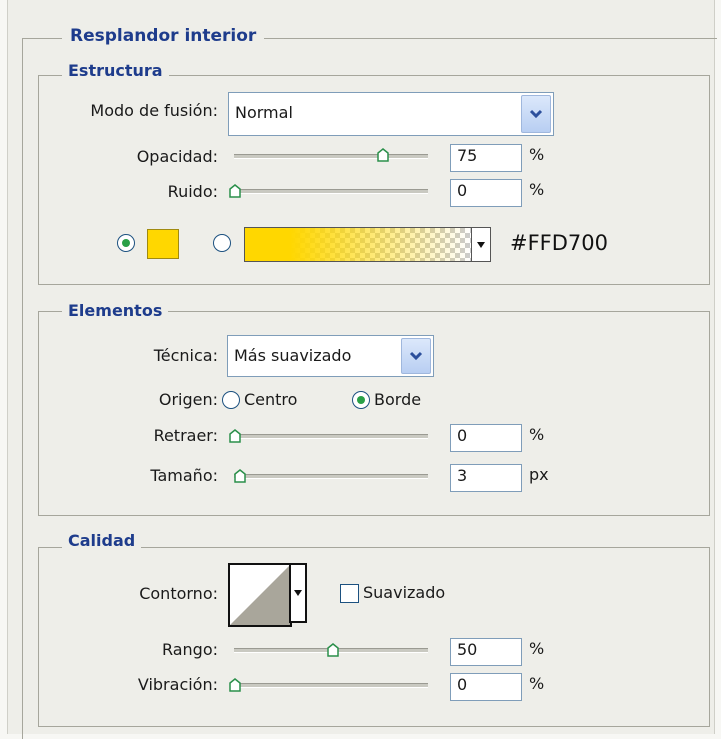 Image resolution: width=721 pixels, height=739 pixels. What do you see at coordinates (537, 189) in the screenshot?
I see `noise-unit: %` at bounding box center [537, 189].